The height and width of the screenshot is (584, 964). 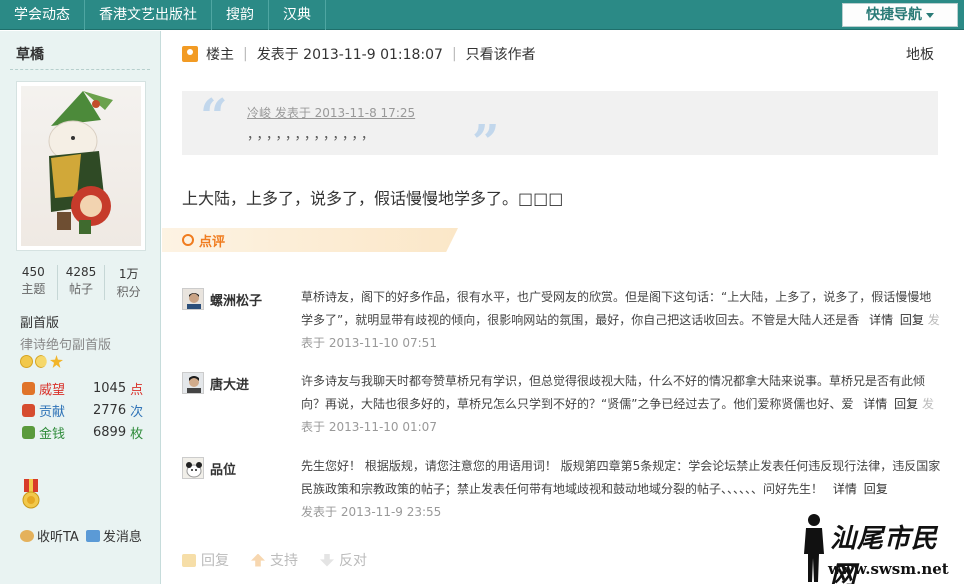 What do you see at coordinates (229, 383) in the screenshot?
I see `commenter-name: 唐大进` at bounding box center [229, 383].